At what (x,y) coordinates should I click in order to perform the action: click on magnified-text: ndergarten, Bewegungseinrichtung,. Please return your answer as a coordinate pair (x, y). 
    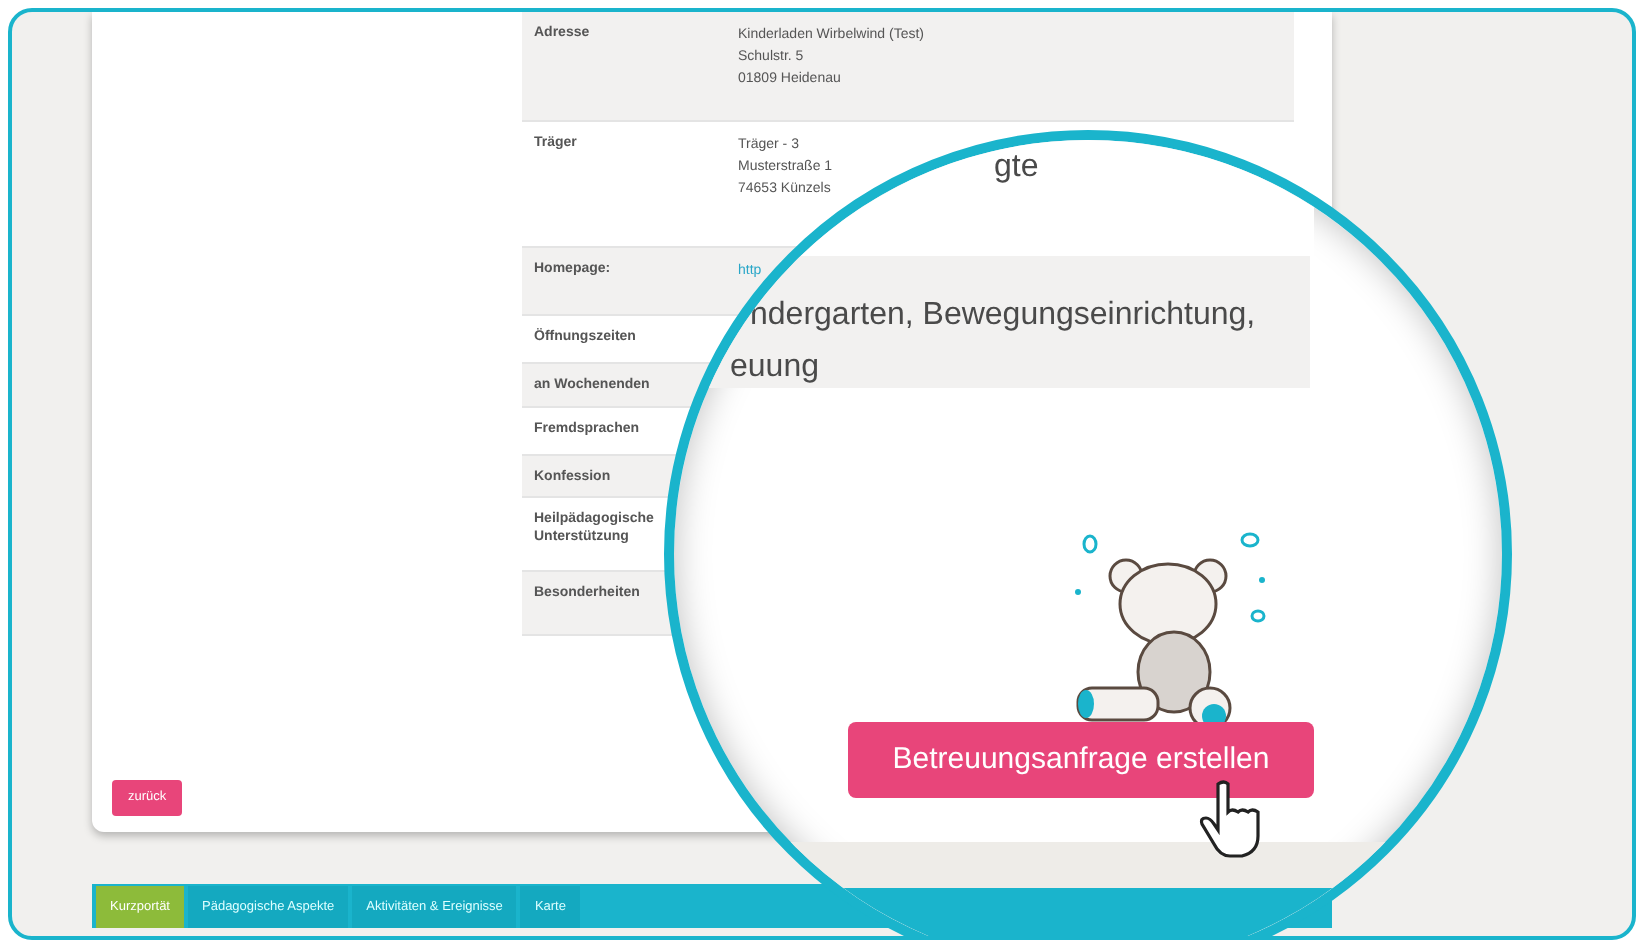
    Looking at the image, I should click on (1003, 316).